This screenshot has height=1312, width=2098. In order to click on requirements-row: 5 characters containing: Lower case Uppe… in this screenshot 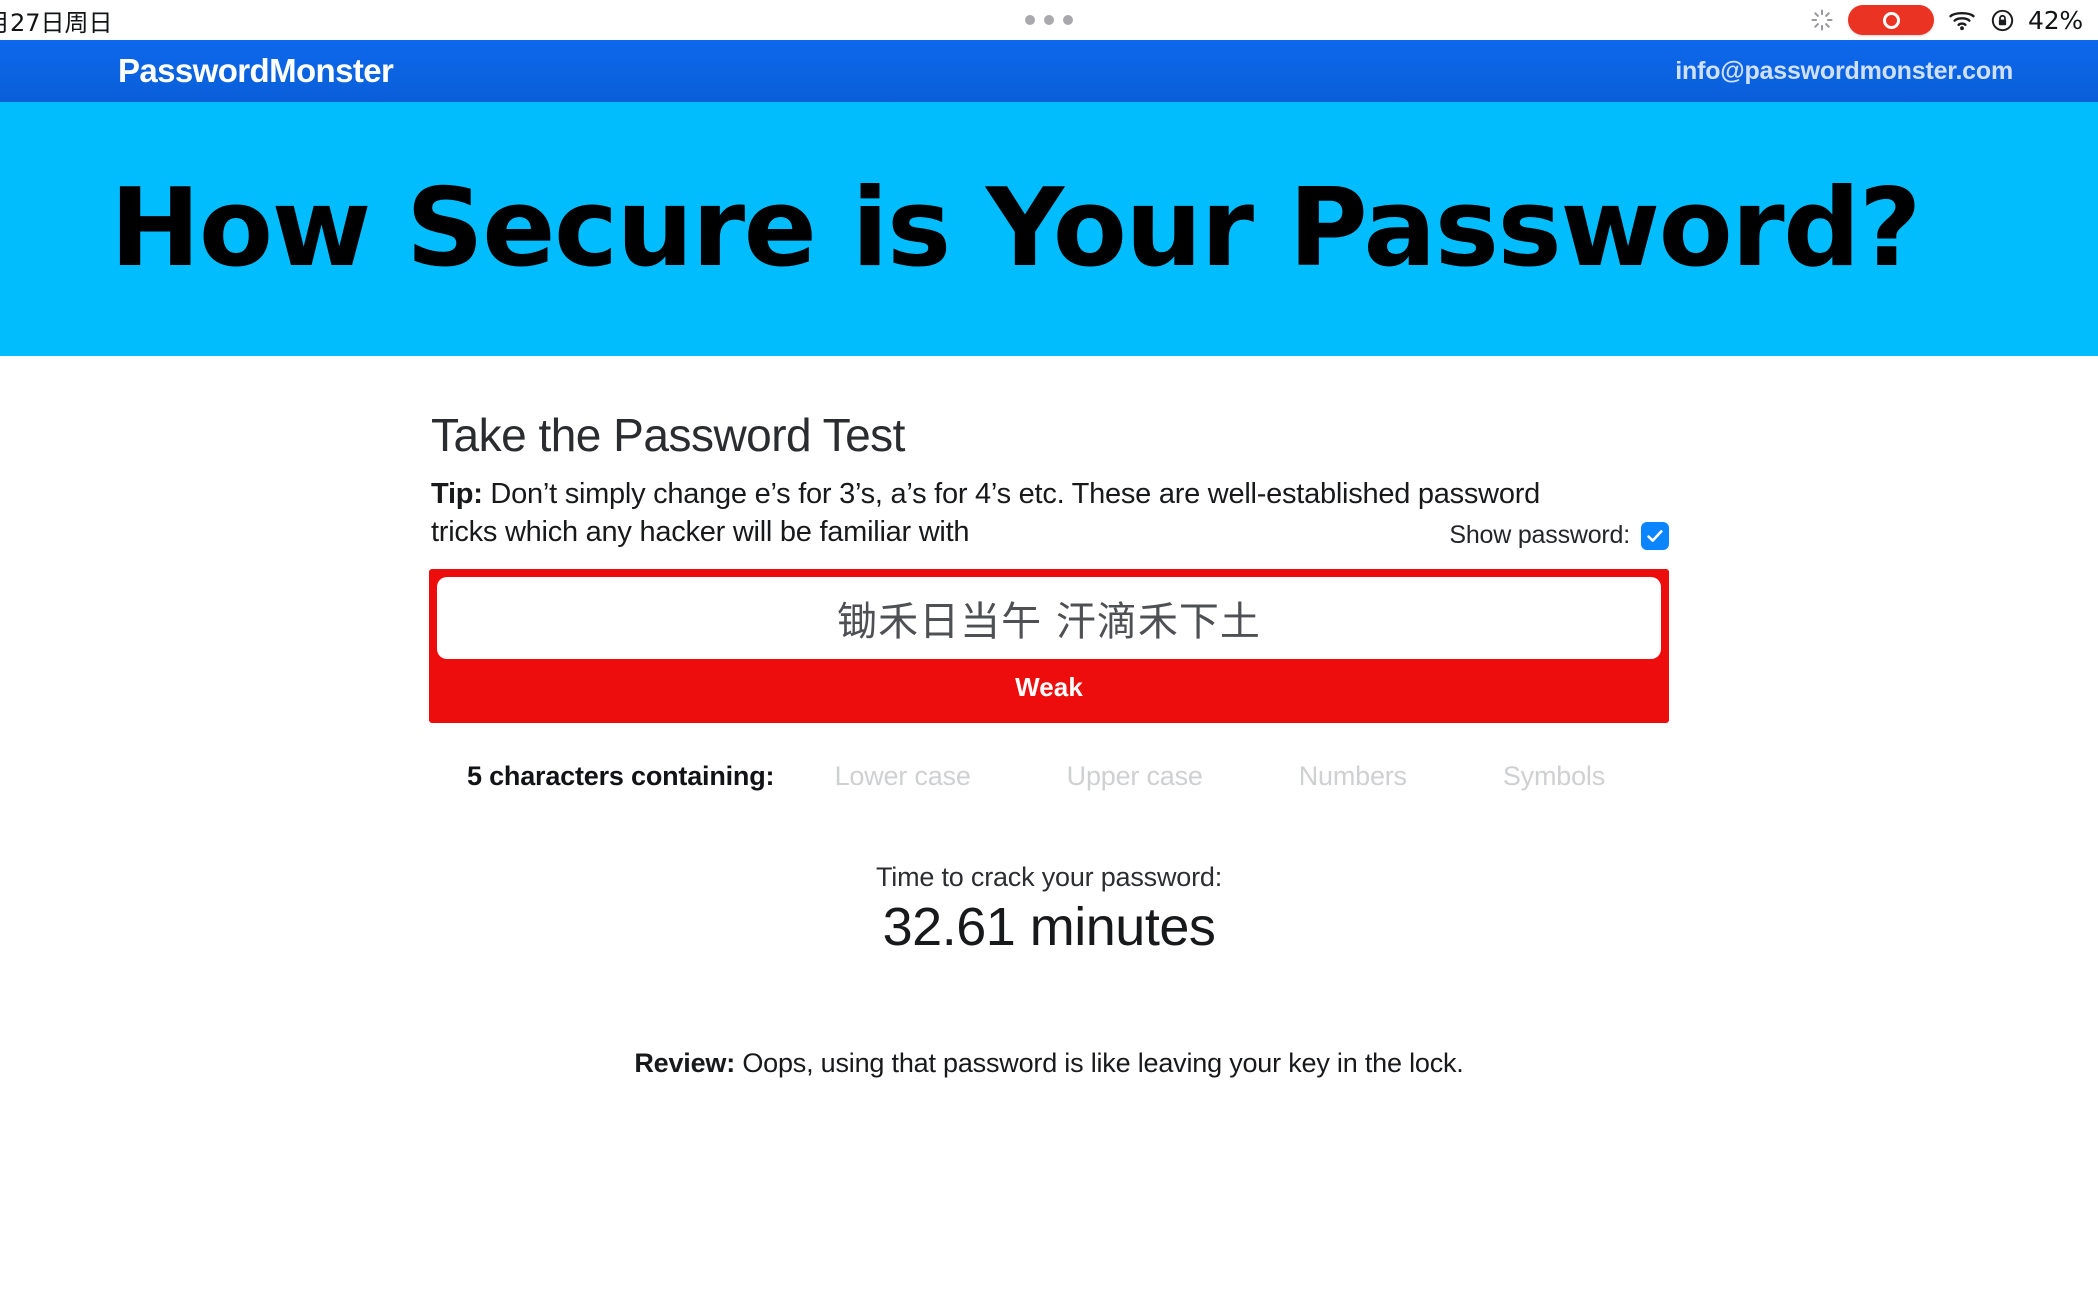, I will do `click(1049, 776)`.